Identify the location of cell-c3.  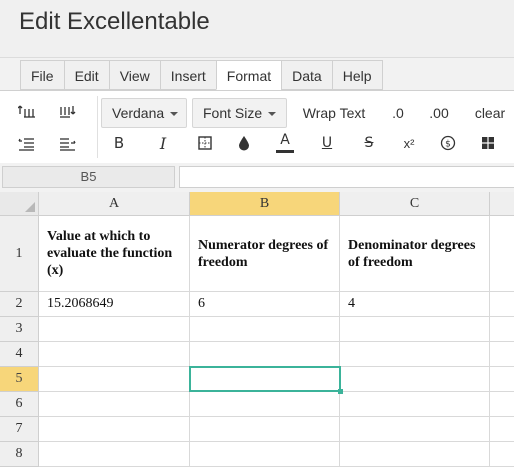
(415, 329).